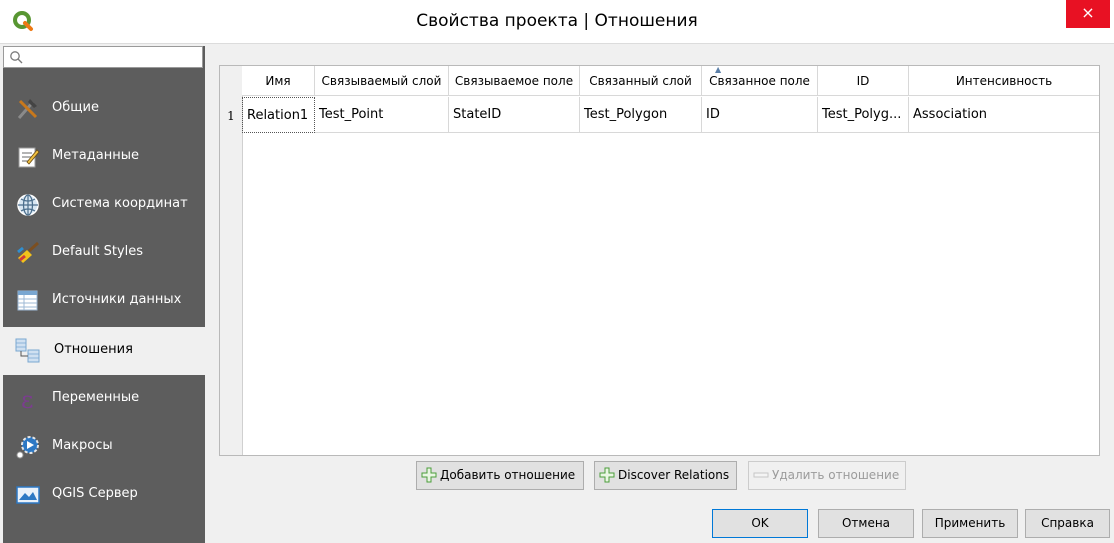 This screenshot has height=543, width=1114. Describe the element at coordinates (104, 109) in the screenshot. I see `sidebar-item-general: Общие` at that location.